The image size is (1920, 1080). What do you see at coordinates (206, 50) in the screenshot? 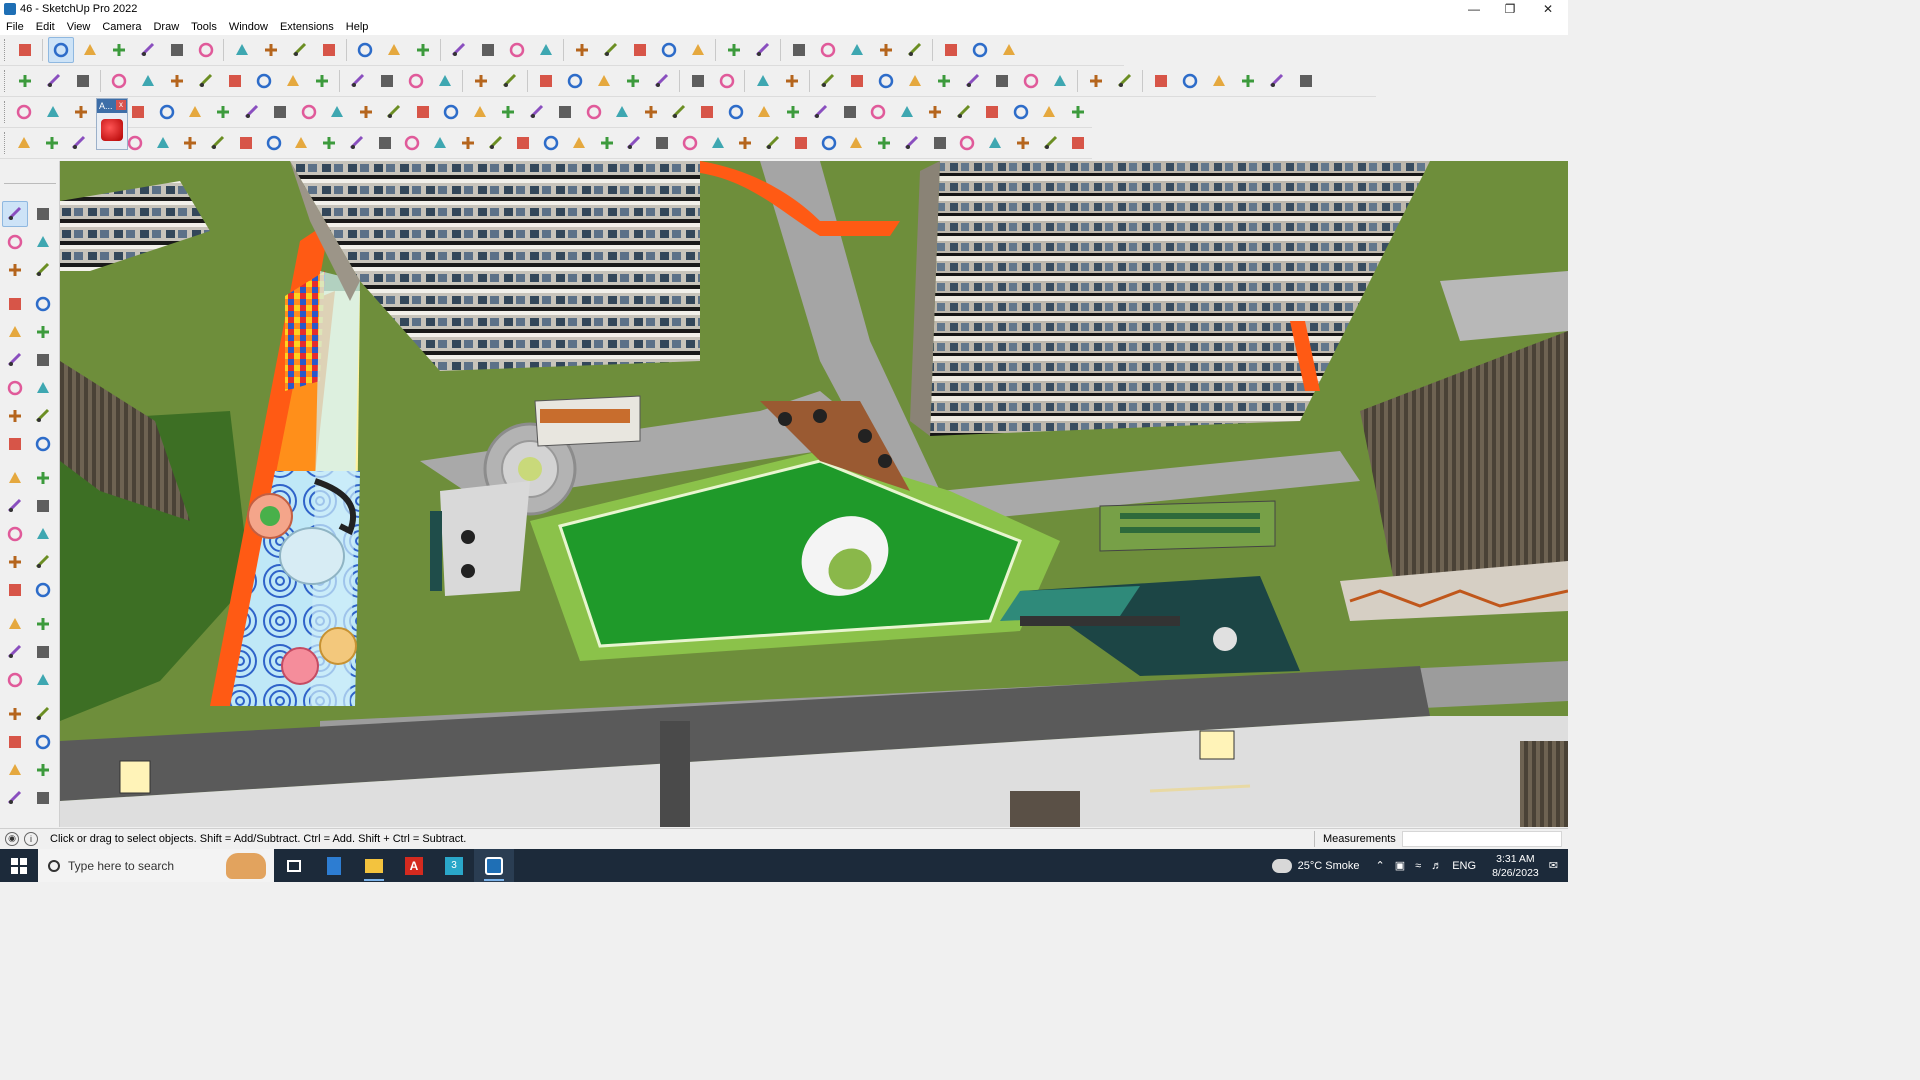
I see `push-pull-icon` at bounding box center [206, 50].